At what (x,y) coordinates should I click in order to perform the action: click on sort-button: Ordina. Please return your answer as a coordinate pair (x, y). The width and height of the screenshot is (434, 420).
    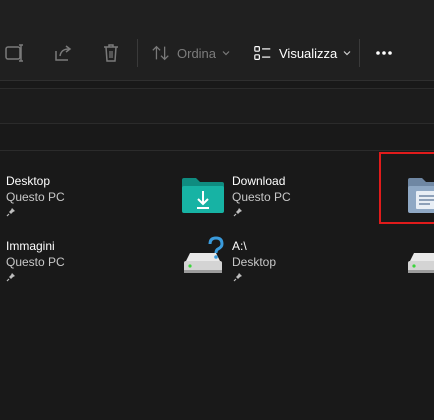
    Looking at the image, I should click on (190, 53).